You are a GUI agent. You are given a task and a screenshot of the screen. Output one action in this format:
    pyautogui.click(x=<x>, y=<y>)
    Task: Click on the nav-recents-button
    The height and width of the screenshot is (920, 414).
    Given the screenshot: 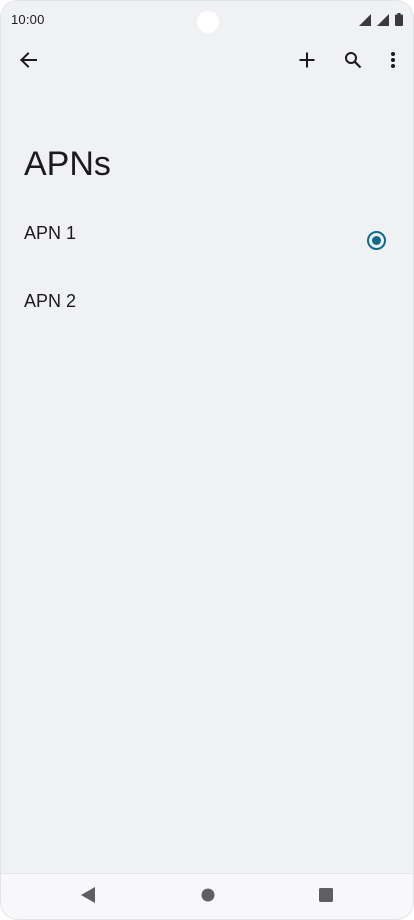 What is the action you would take?
    pyautogui.click(x=326, y=896)
    